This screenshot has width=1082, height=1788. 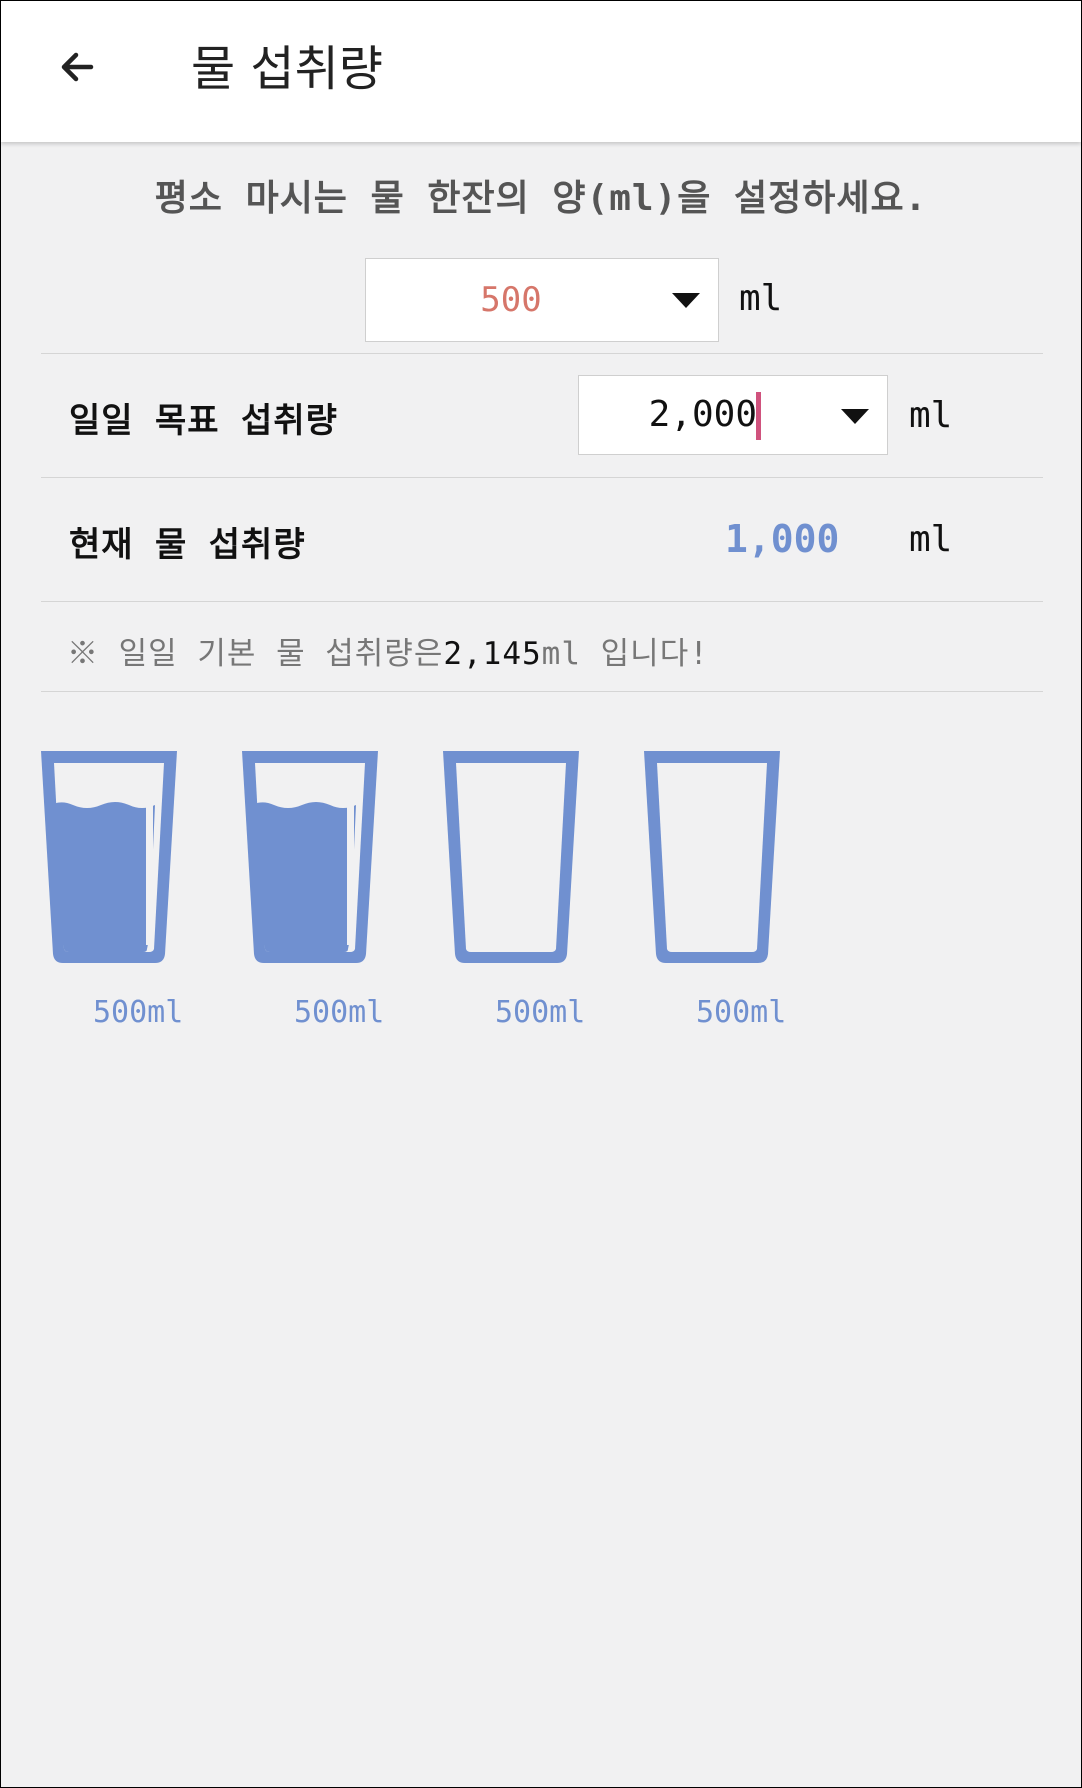 I want to click on default-intake-note: ※ 일일 기본 물 섭취량은2,145ml 입니다!, so click(x=388, y=650).